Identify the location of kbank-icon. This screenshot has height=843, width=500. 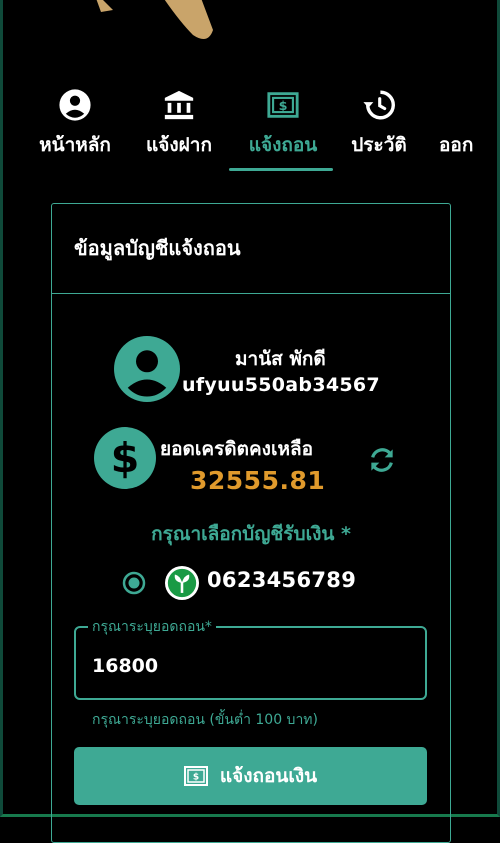
(182, 583).